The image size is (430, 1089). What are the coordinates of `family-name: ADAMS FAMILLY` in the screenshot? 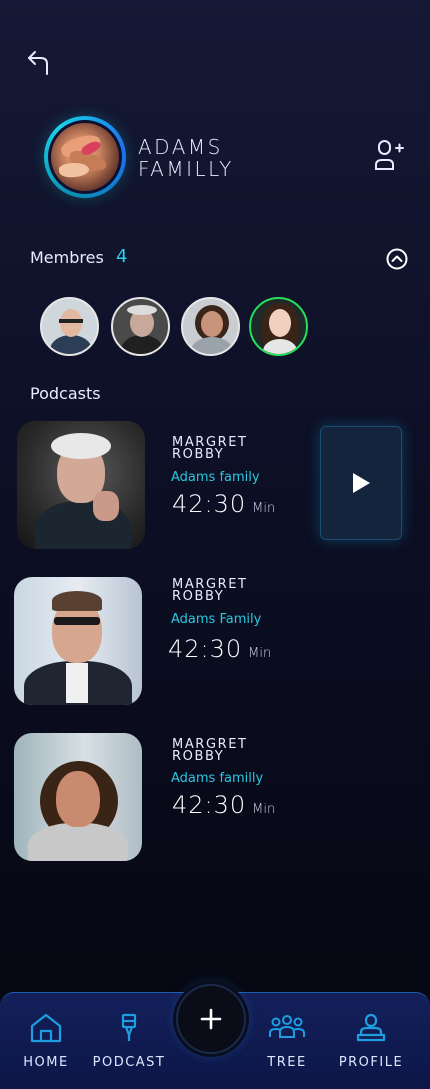 It's located at (186, 158).